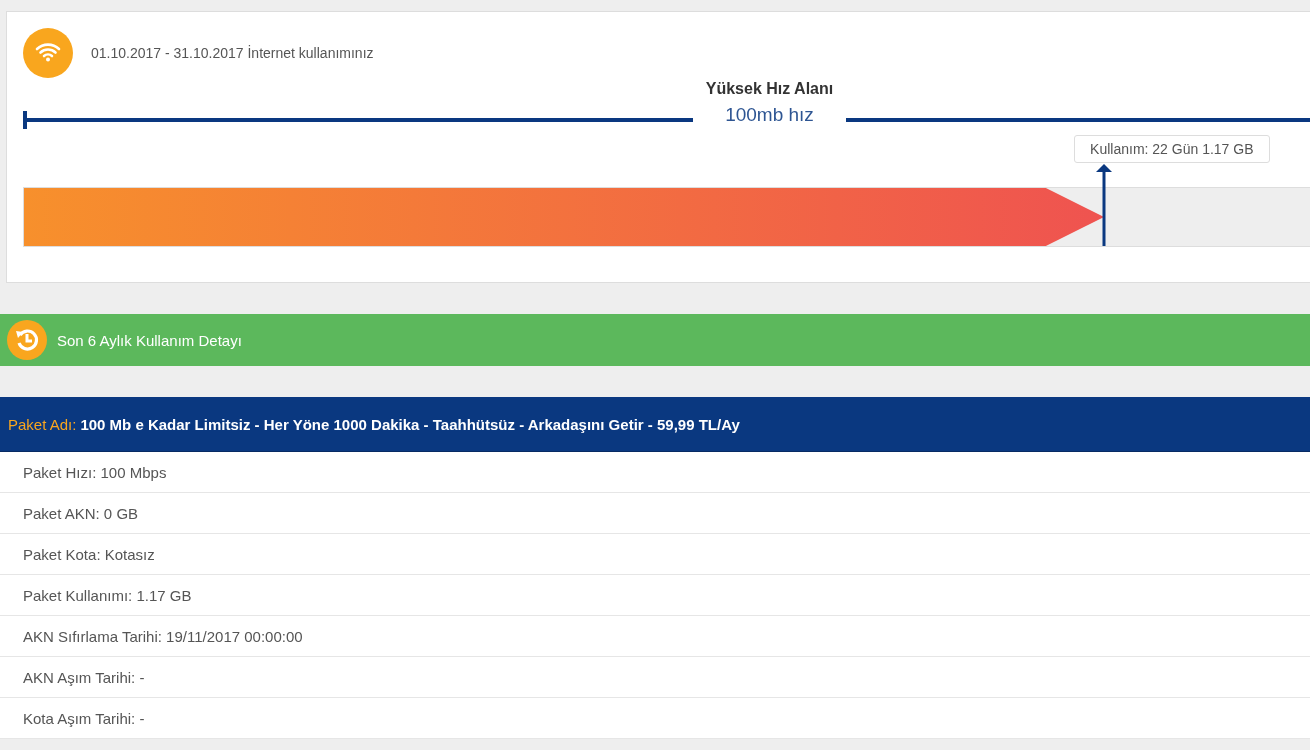  What do you see at coordinates (655, 636) in the screenshot?
I see `package-detail: AKN Sıfırlama Tarihi: 19/11/2017 00:00:00` at bounding box center [655, 636].